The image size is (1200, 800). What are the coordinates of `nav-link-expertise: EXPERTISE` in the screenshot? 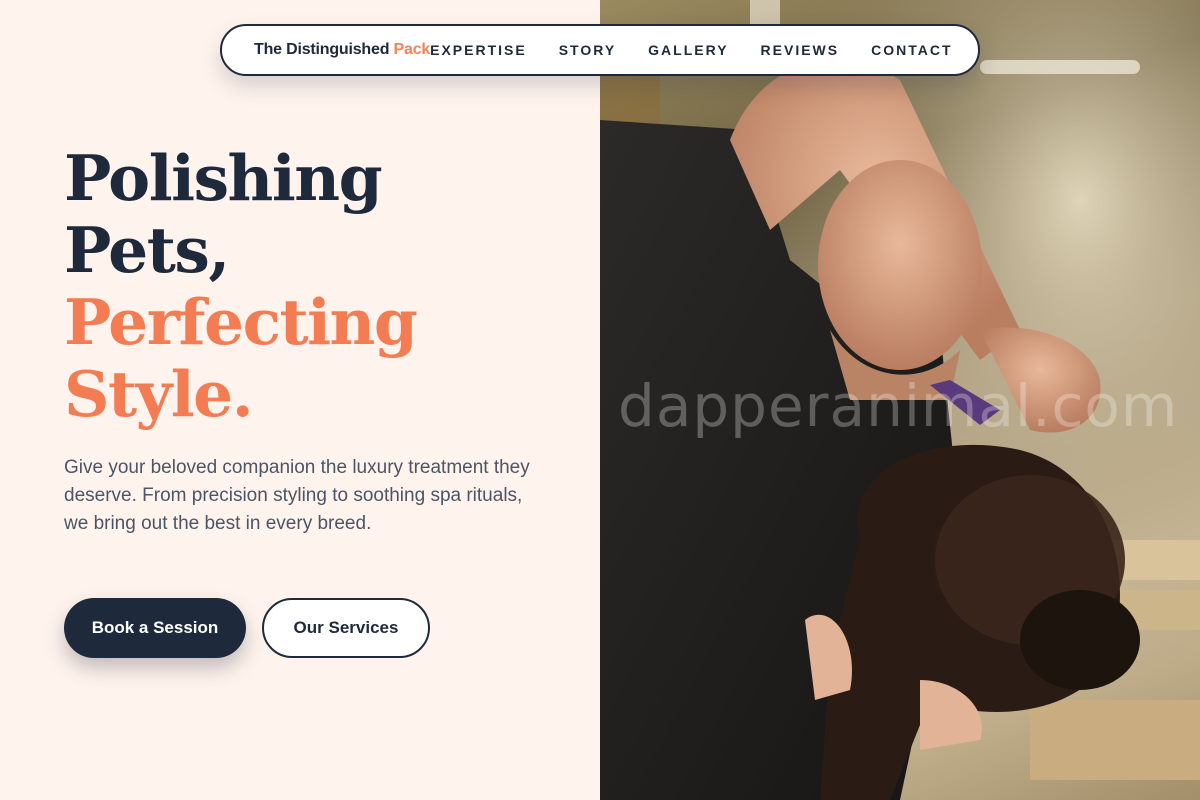 It's located at (478, 50).